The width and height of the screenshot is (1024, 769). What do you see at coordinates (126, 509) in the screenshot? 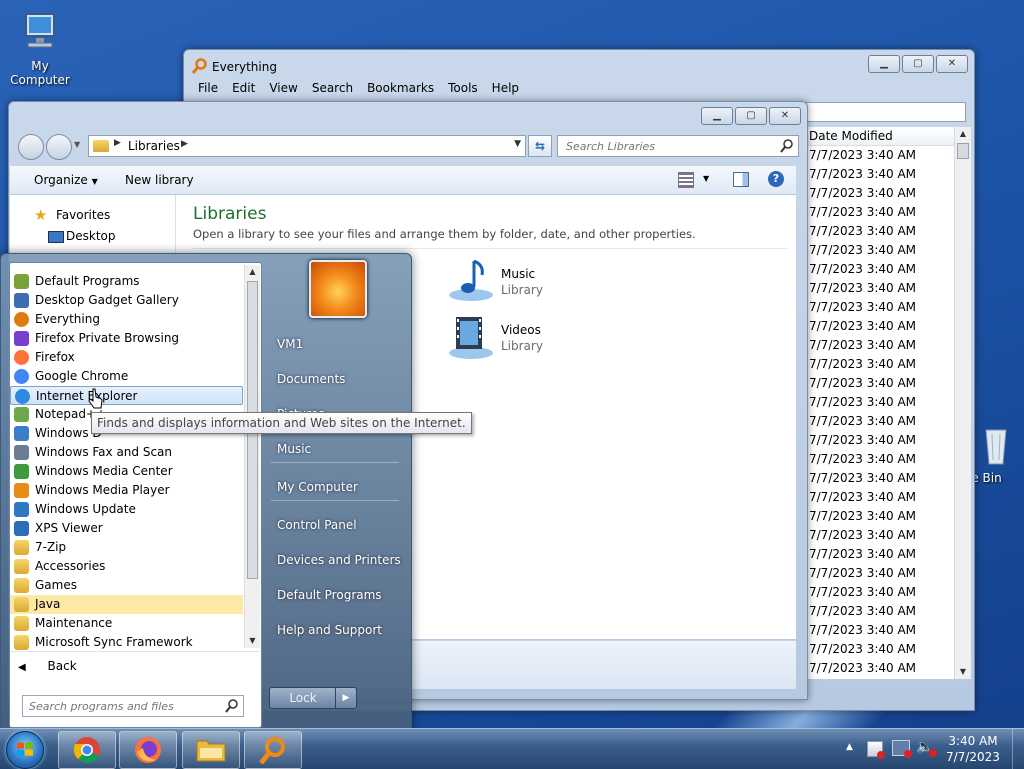
I see `program-item: Windows Update` at bounding box center [126, 509].